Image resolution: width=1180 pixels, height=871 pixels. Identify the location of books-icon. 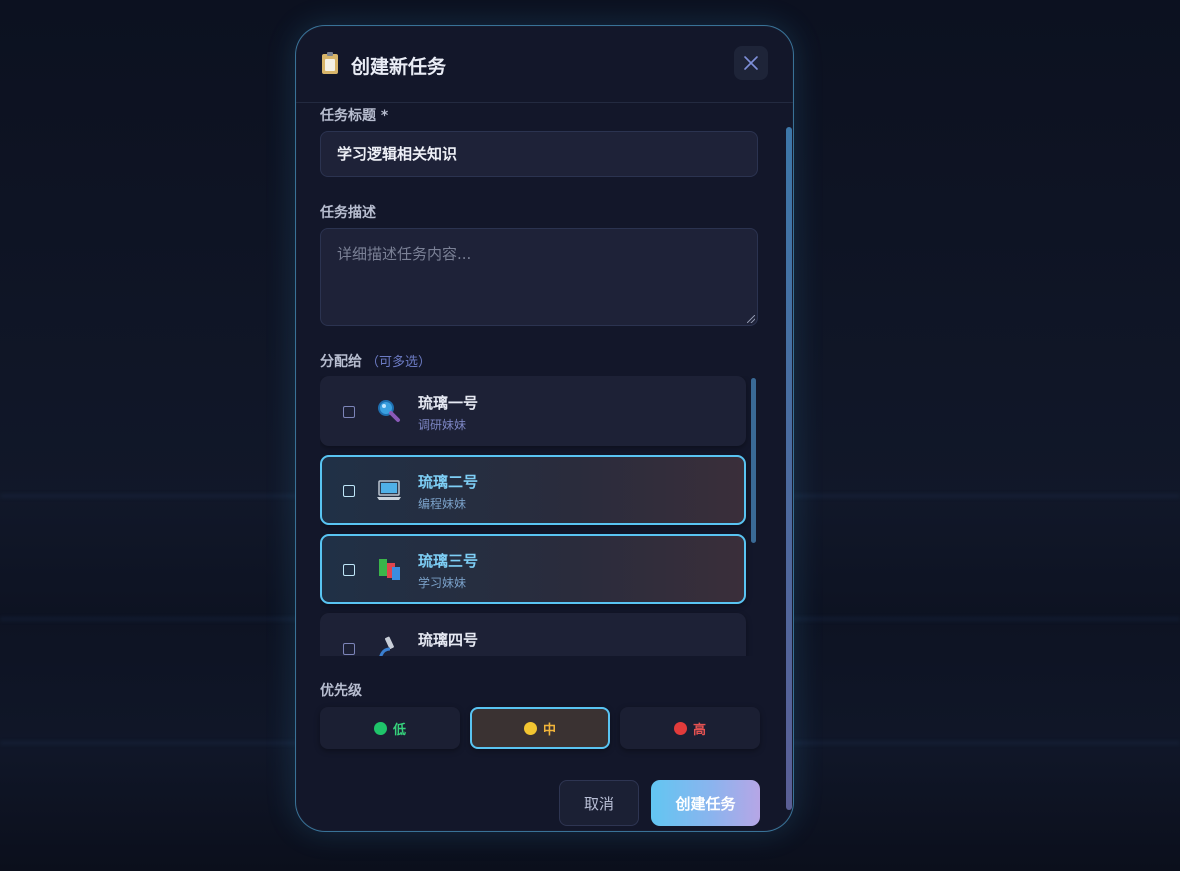
(389, 569).